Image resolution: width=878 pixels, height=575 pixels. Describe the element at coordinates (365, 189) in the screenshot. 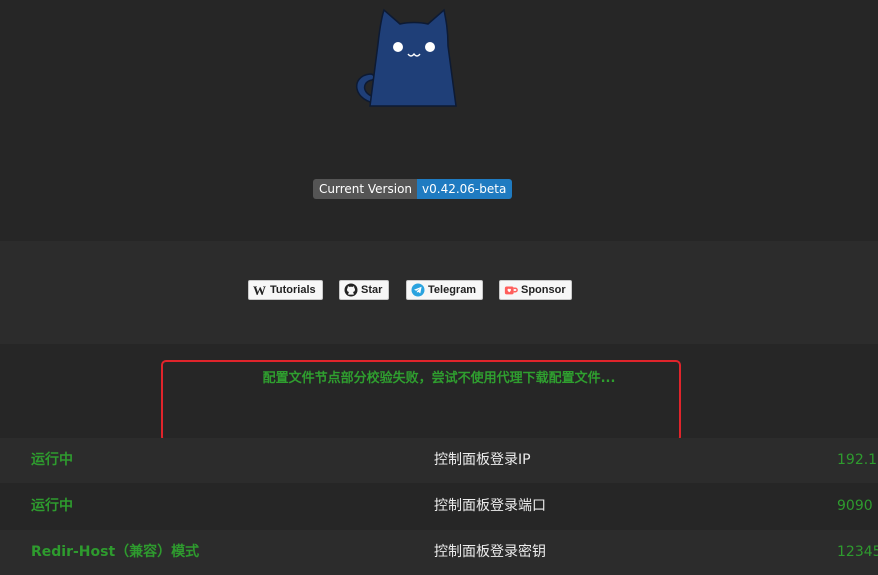

I see `version-label: Current Version` at that location.